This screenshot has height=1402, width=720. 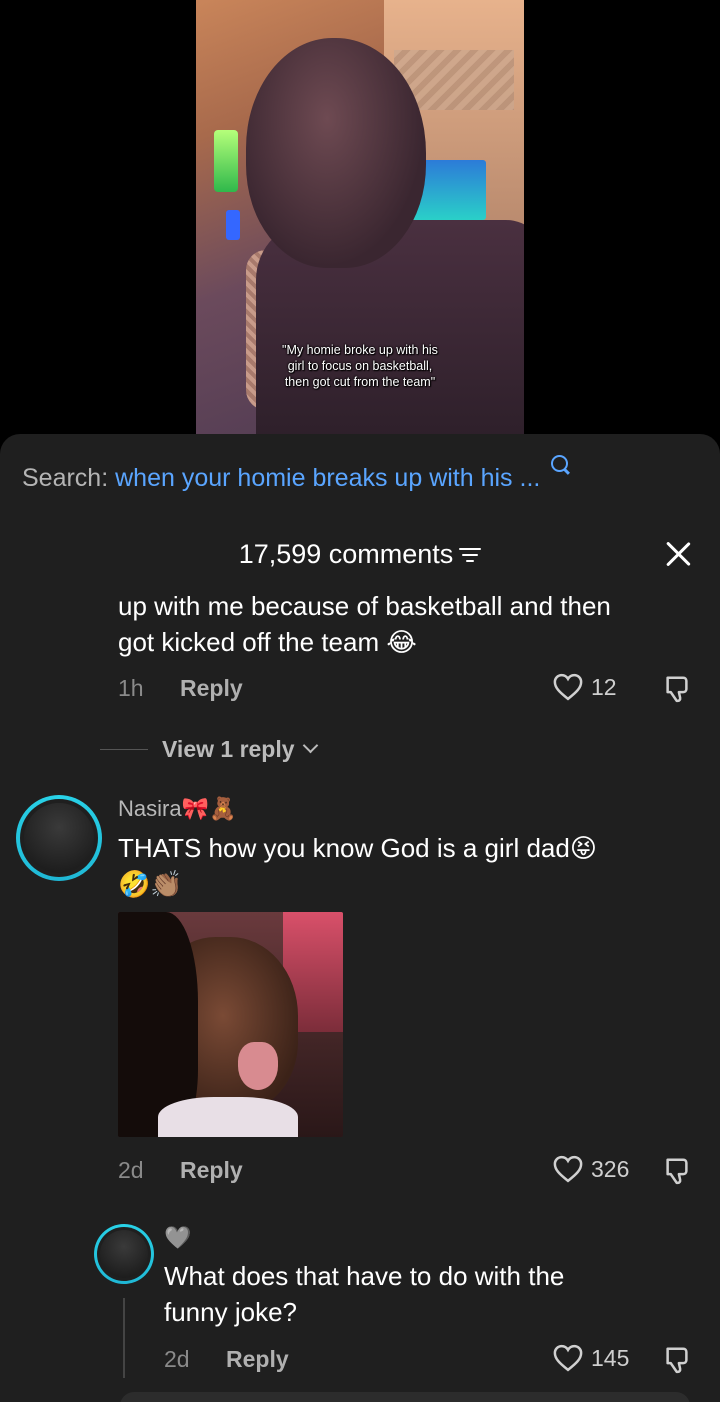 I want to click on person-head, so click(x=336, y=153).